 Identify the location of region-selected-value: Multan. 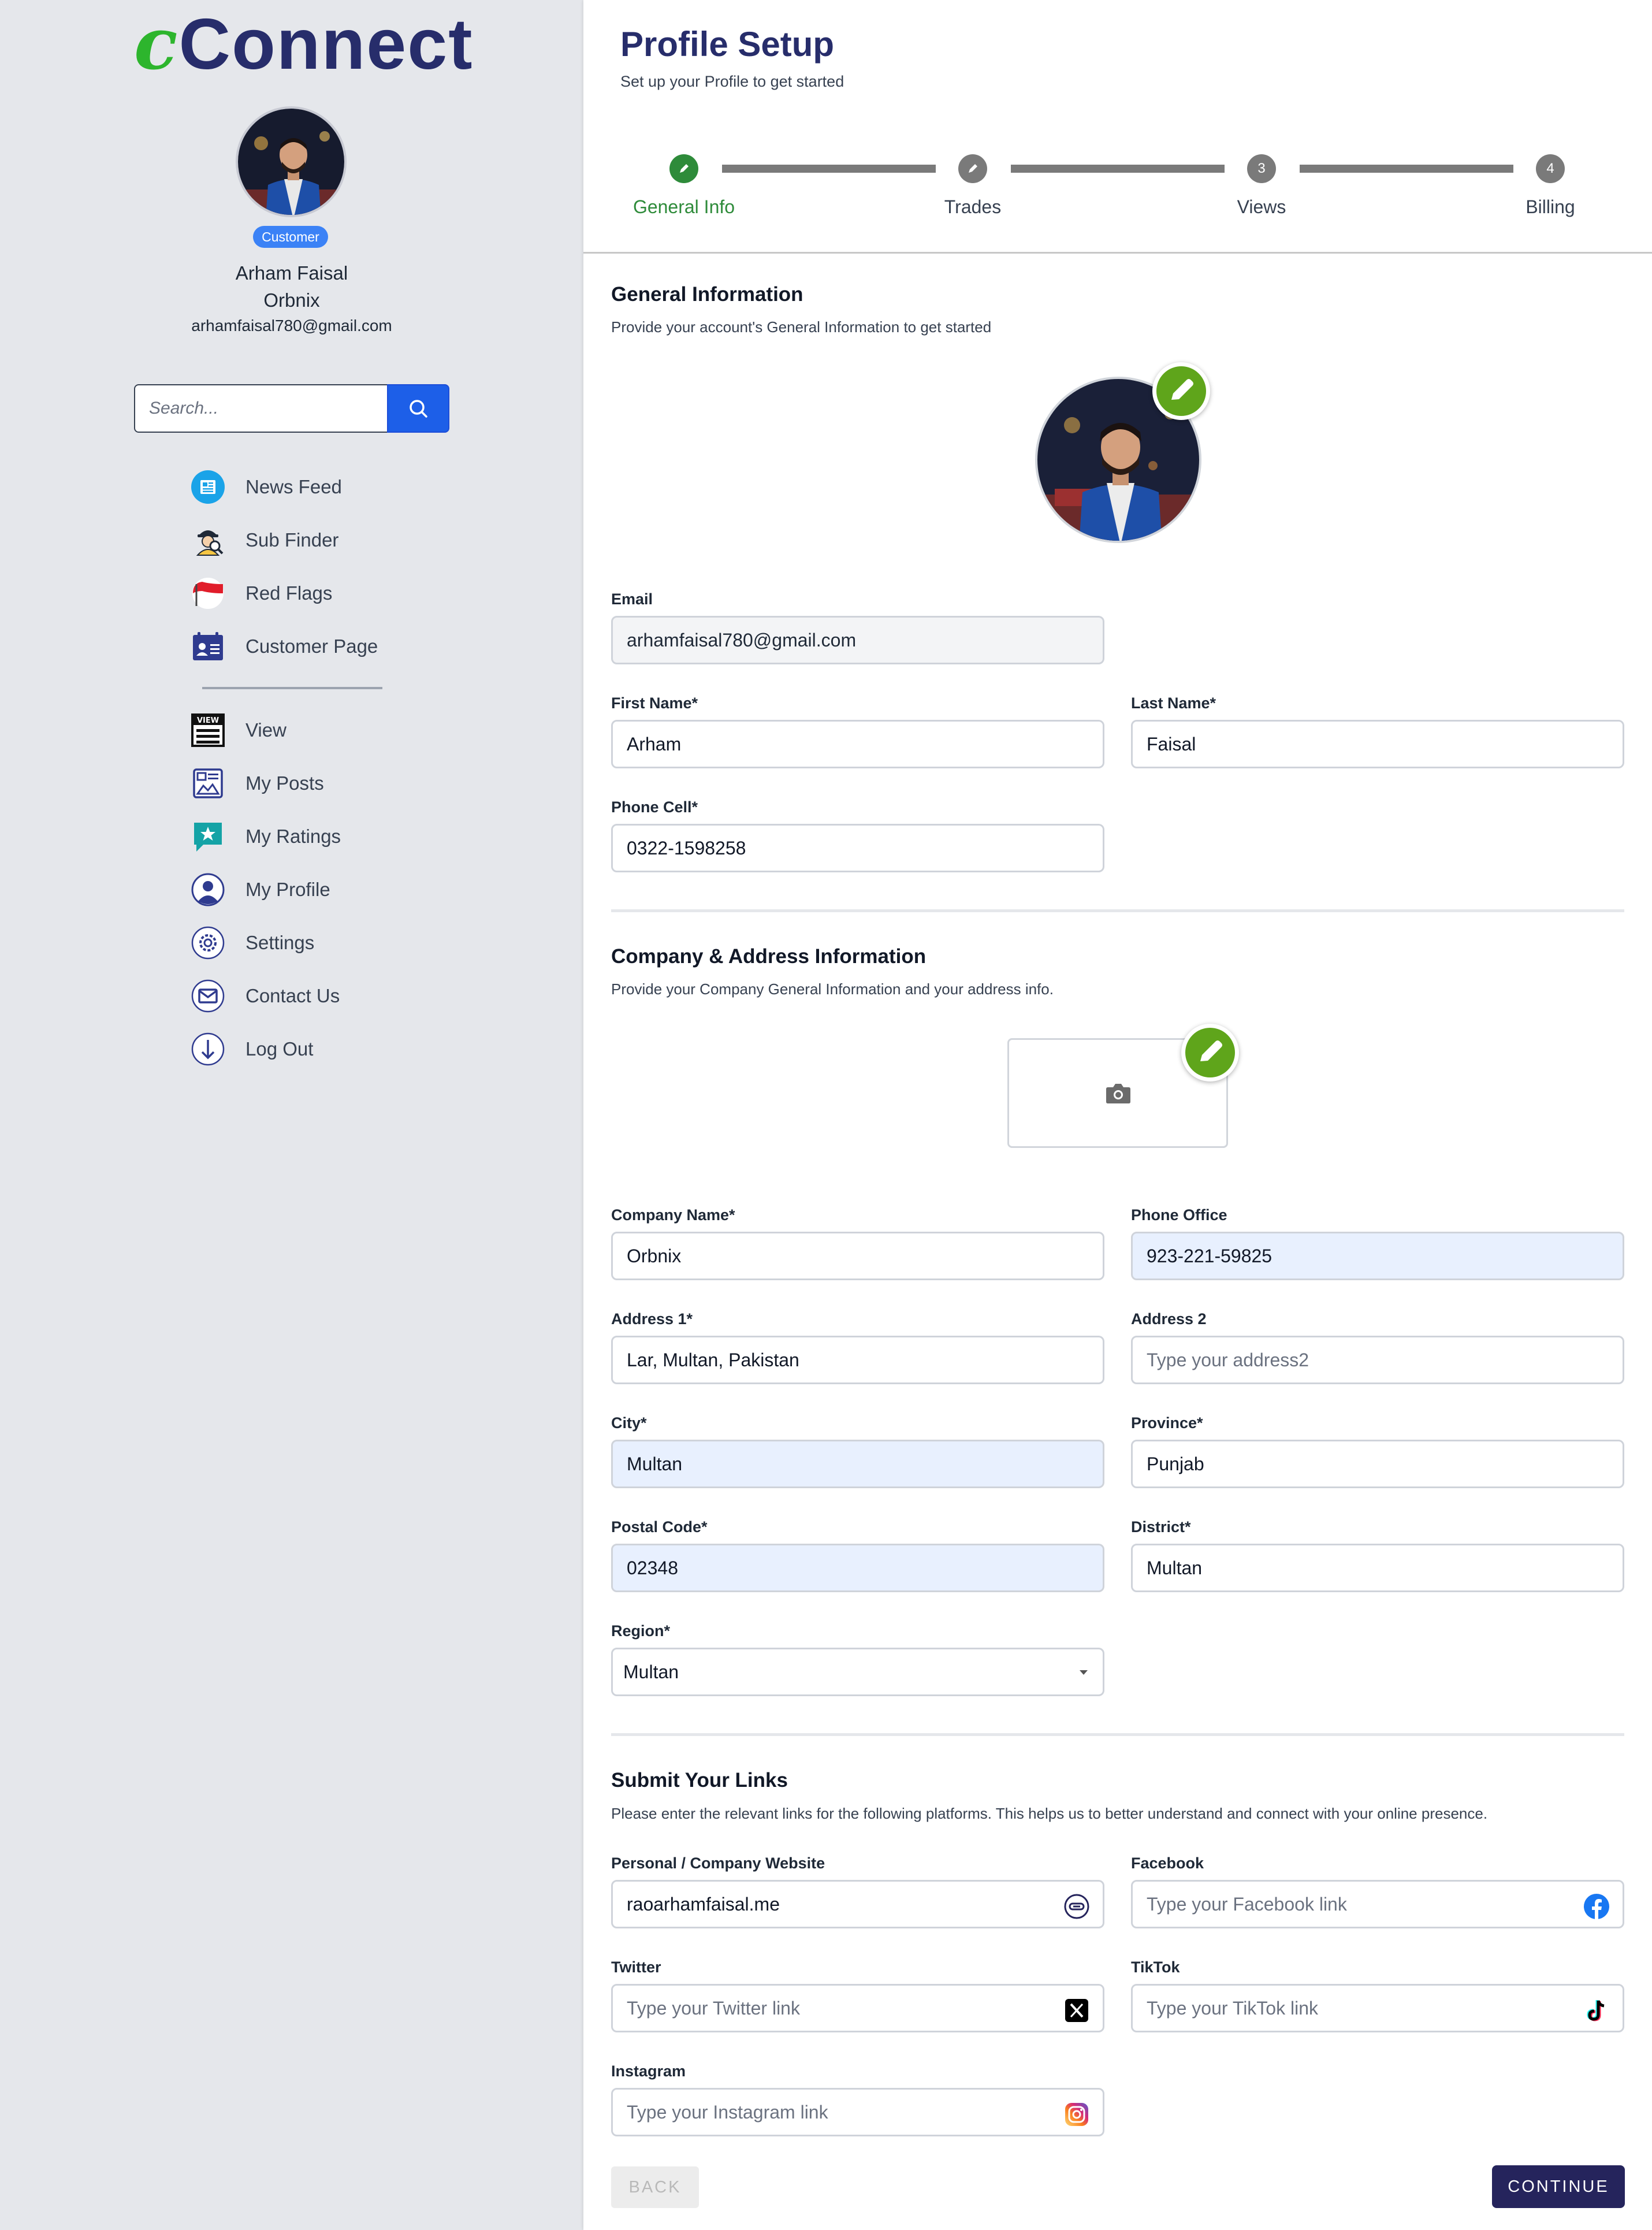
(651, 1672).